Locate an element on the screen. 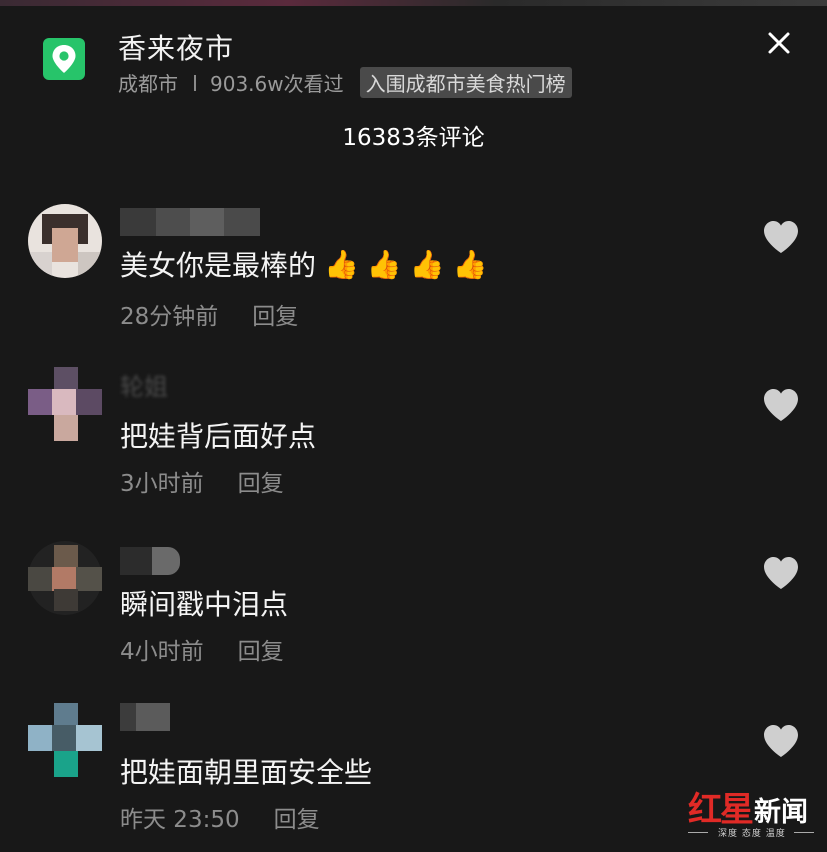 The image size is (827, 852). close-icon is located at coordinates (779, 43).